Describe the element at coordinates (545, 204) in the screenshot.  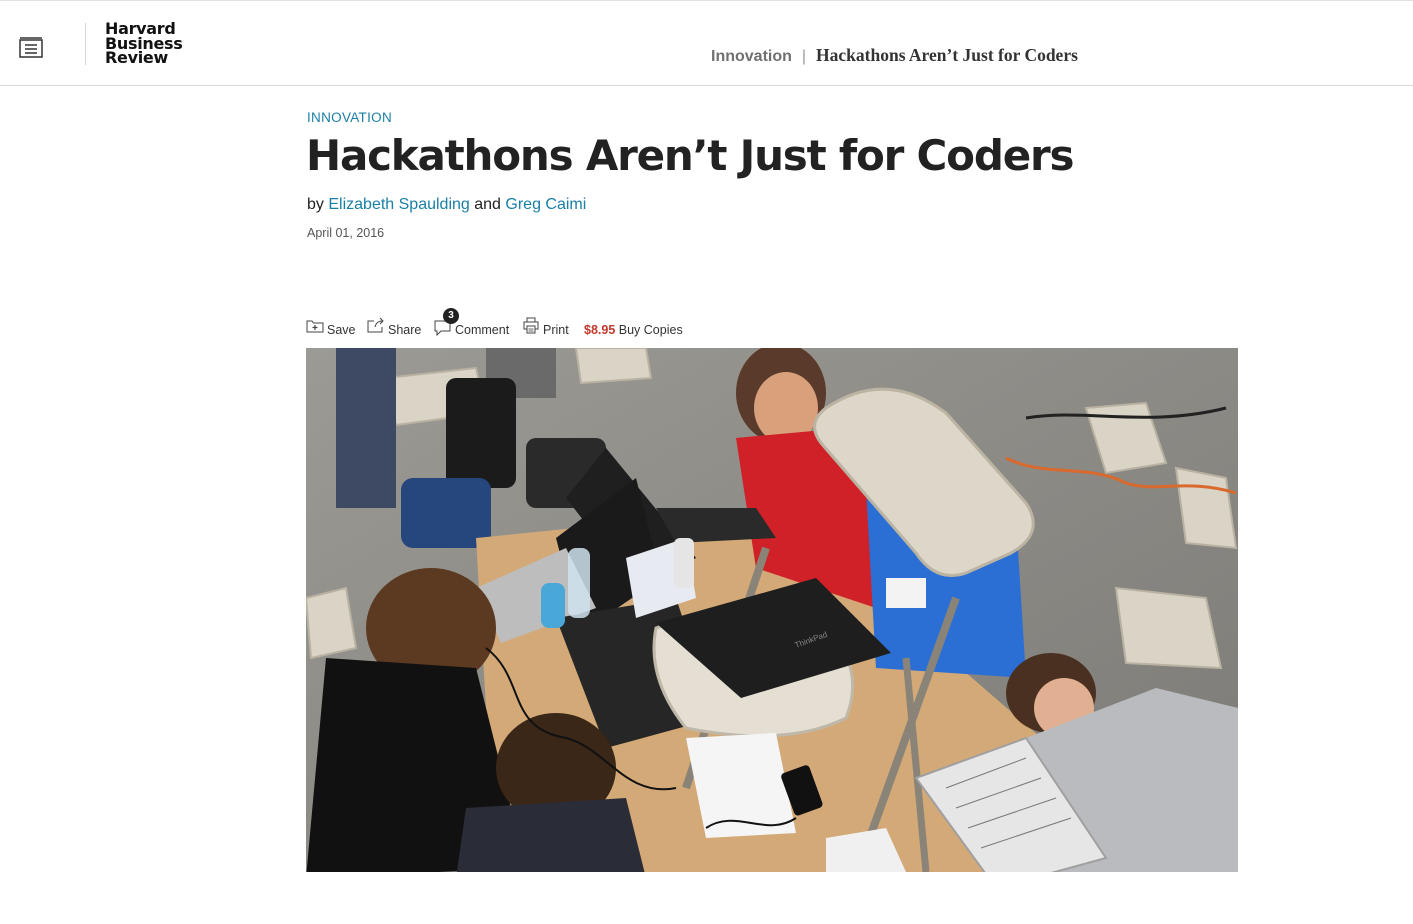
I see `author-link-2: Greg Caimi` at that location.